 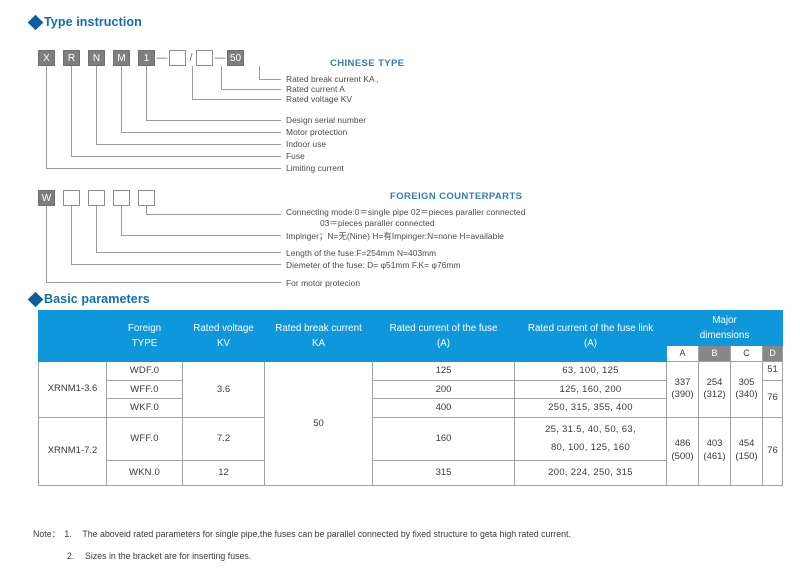 What do you see at coordinates (590, 408) in the screenshot?
I see `cell-fuse-link-values: 250, 315, 355, 400` at bounding box center [590, 408].